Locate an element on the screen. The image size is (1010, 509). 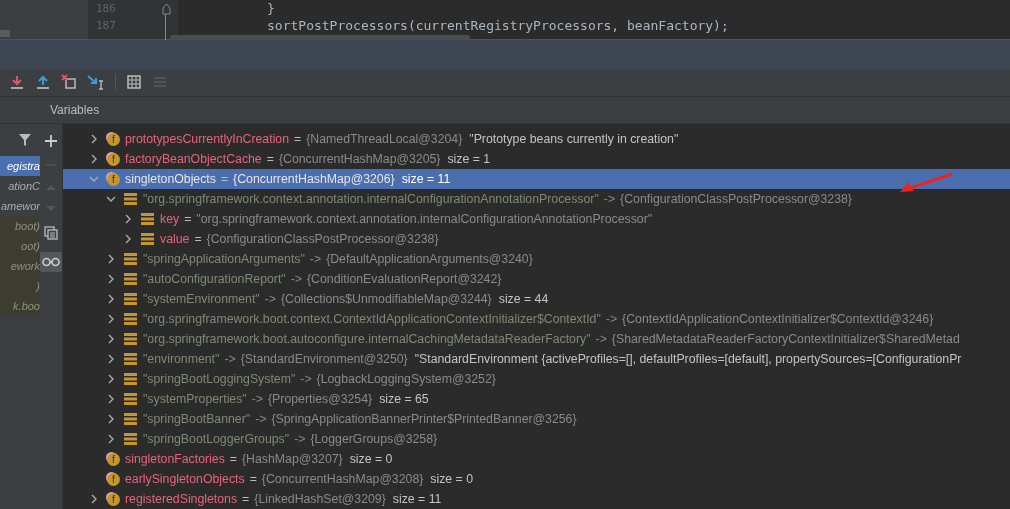
stack-frame: ) is located at coordinates (20, 286).